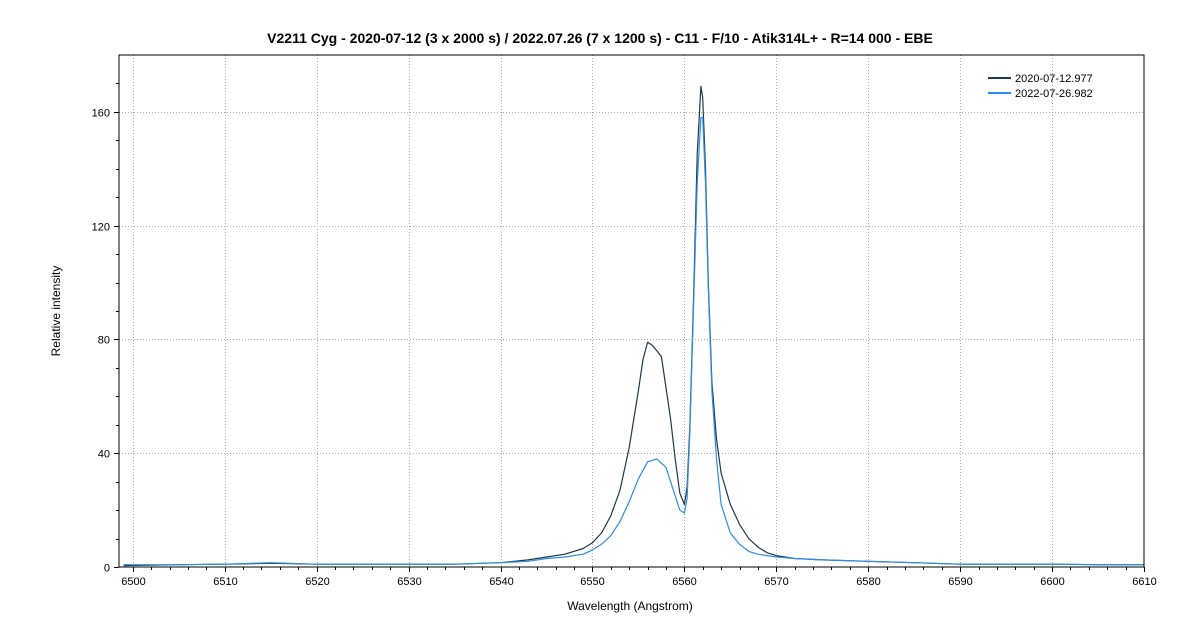 The height and width of the screenshot is (642, 1200). Describe the element at coordinates (104, 341) in the screenshot. I see `y-tick-label: 80` at that location.